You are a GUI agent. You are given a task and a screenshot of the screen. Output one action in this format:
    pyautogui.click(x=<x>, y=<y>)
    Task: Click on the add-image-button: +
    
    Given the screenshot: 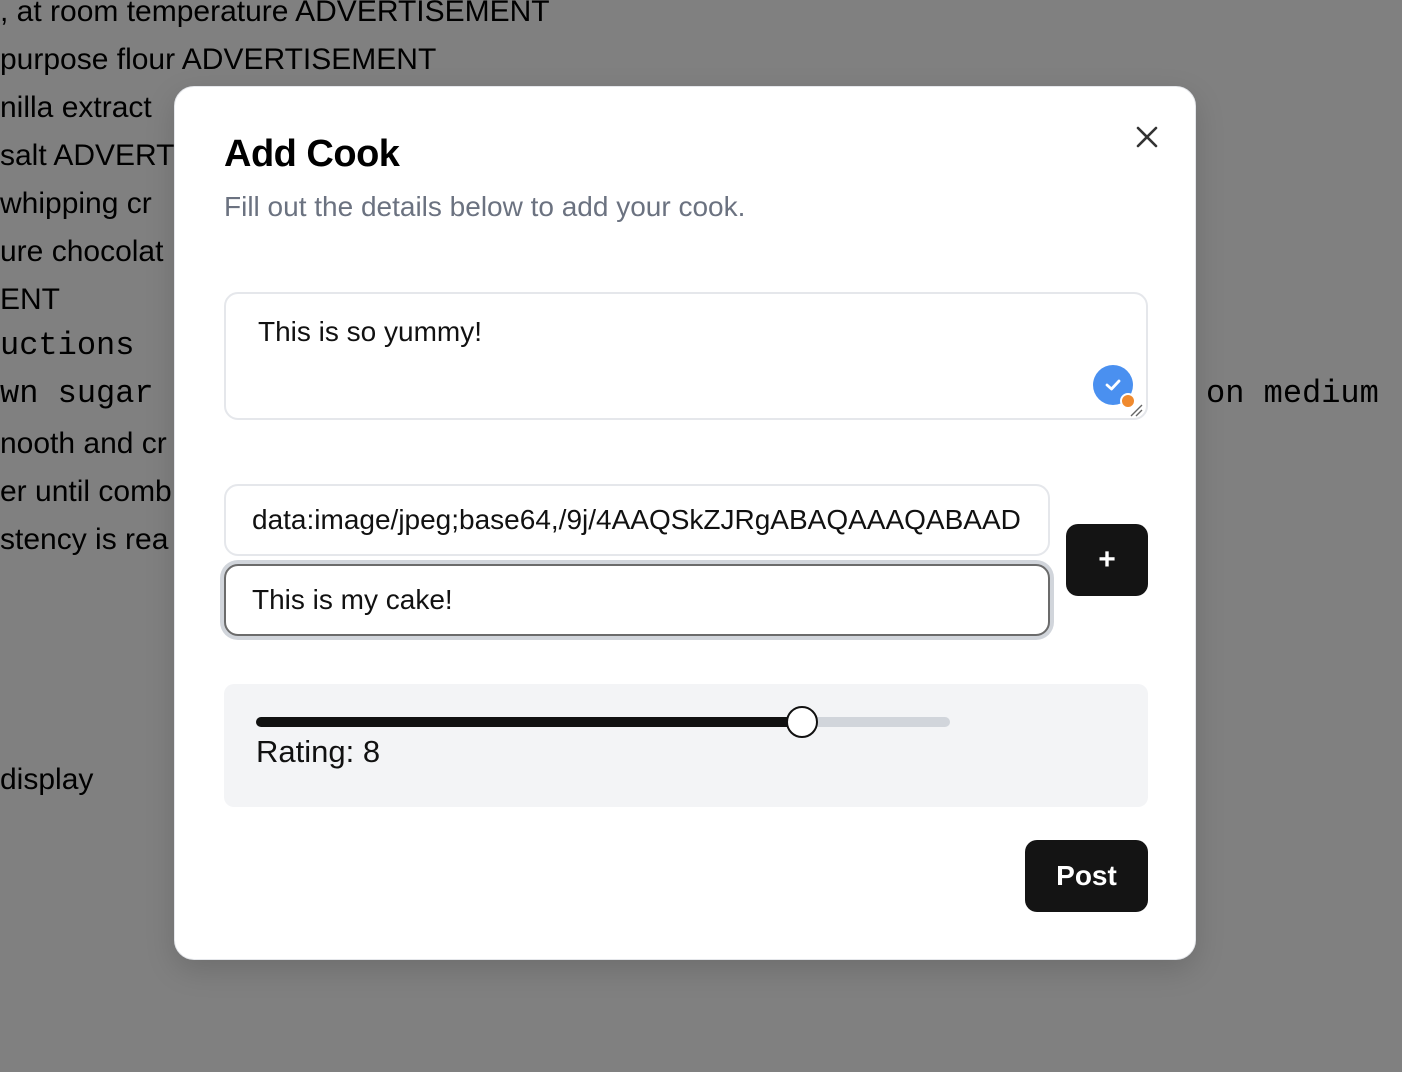 What is the action you would take?
    pyautogui.click(x=1107, y=560)
    